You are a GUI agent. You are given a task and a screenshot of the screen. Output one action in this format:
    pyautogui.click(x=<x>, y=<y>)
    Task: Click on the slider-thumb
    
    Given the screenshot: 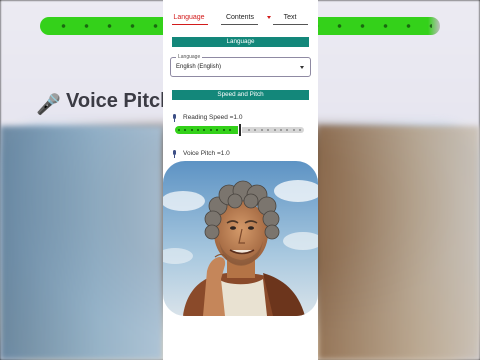 What is the action you would take?
    pyautogui.click(x=240, y=130)
    